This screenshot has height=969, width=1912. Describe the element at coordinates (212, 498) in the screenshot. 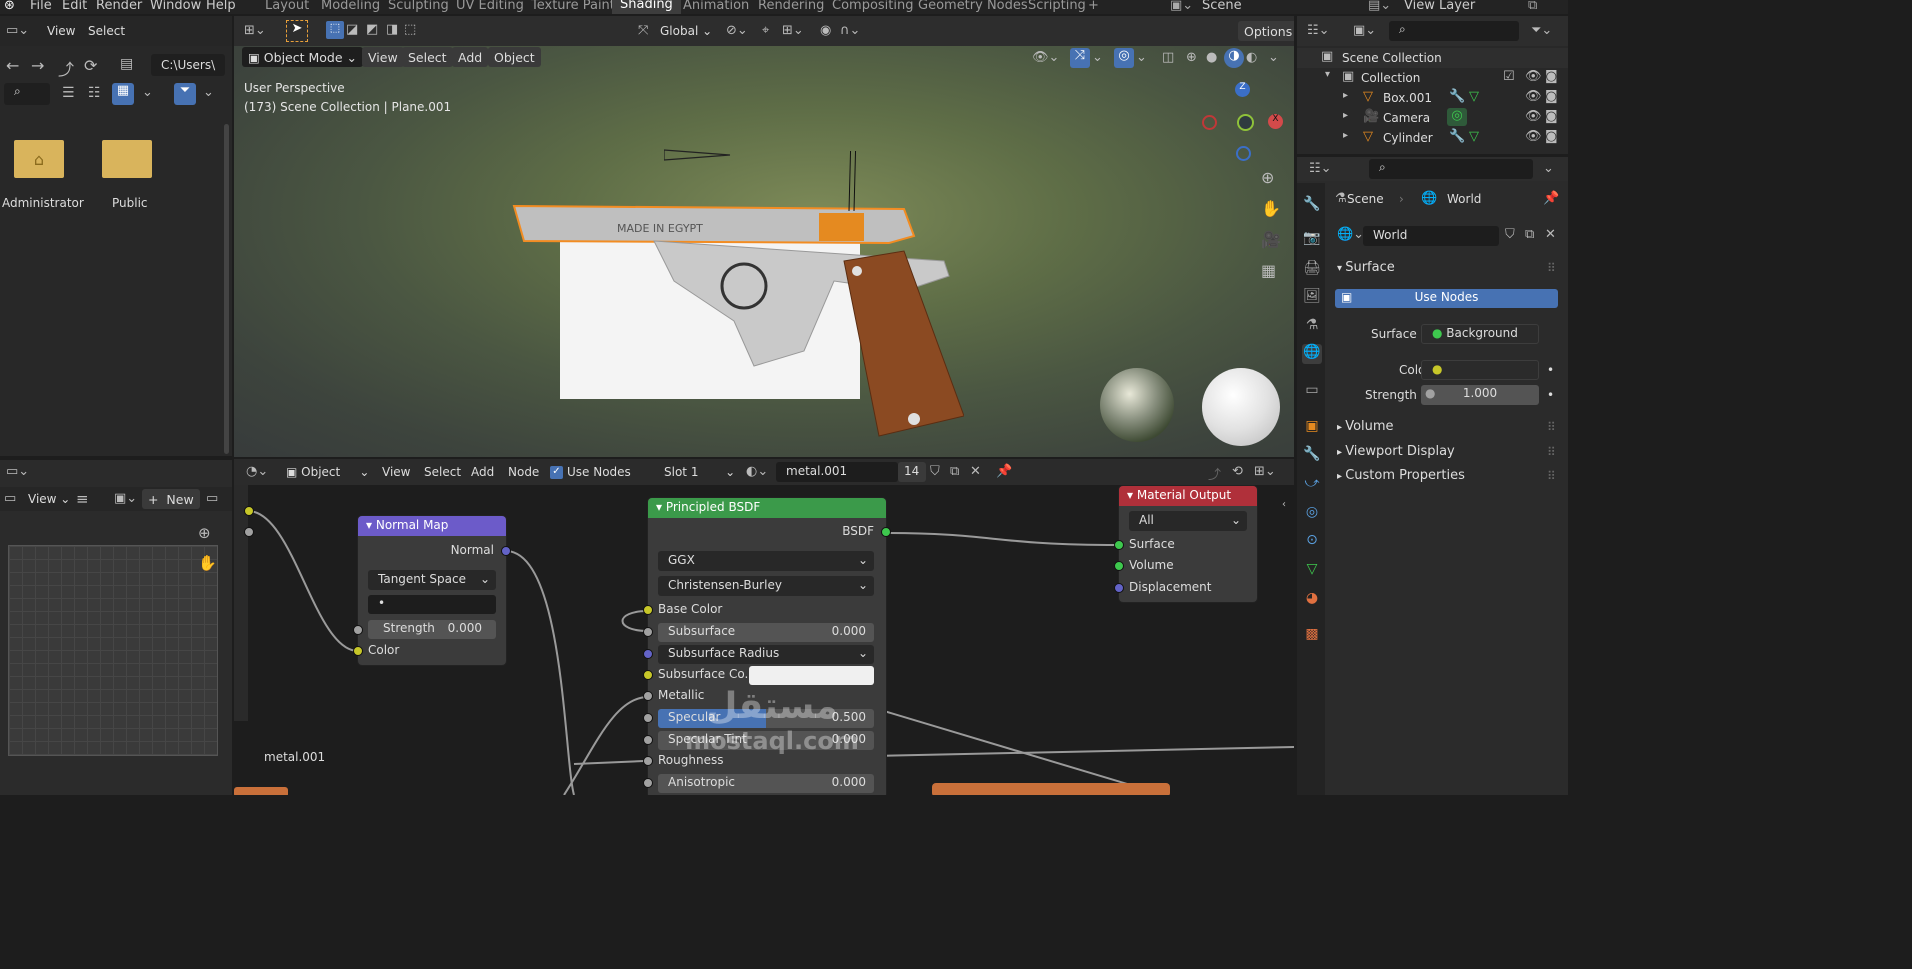

I see `open-image-icon: ▭` at that location.